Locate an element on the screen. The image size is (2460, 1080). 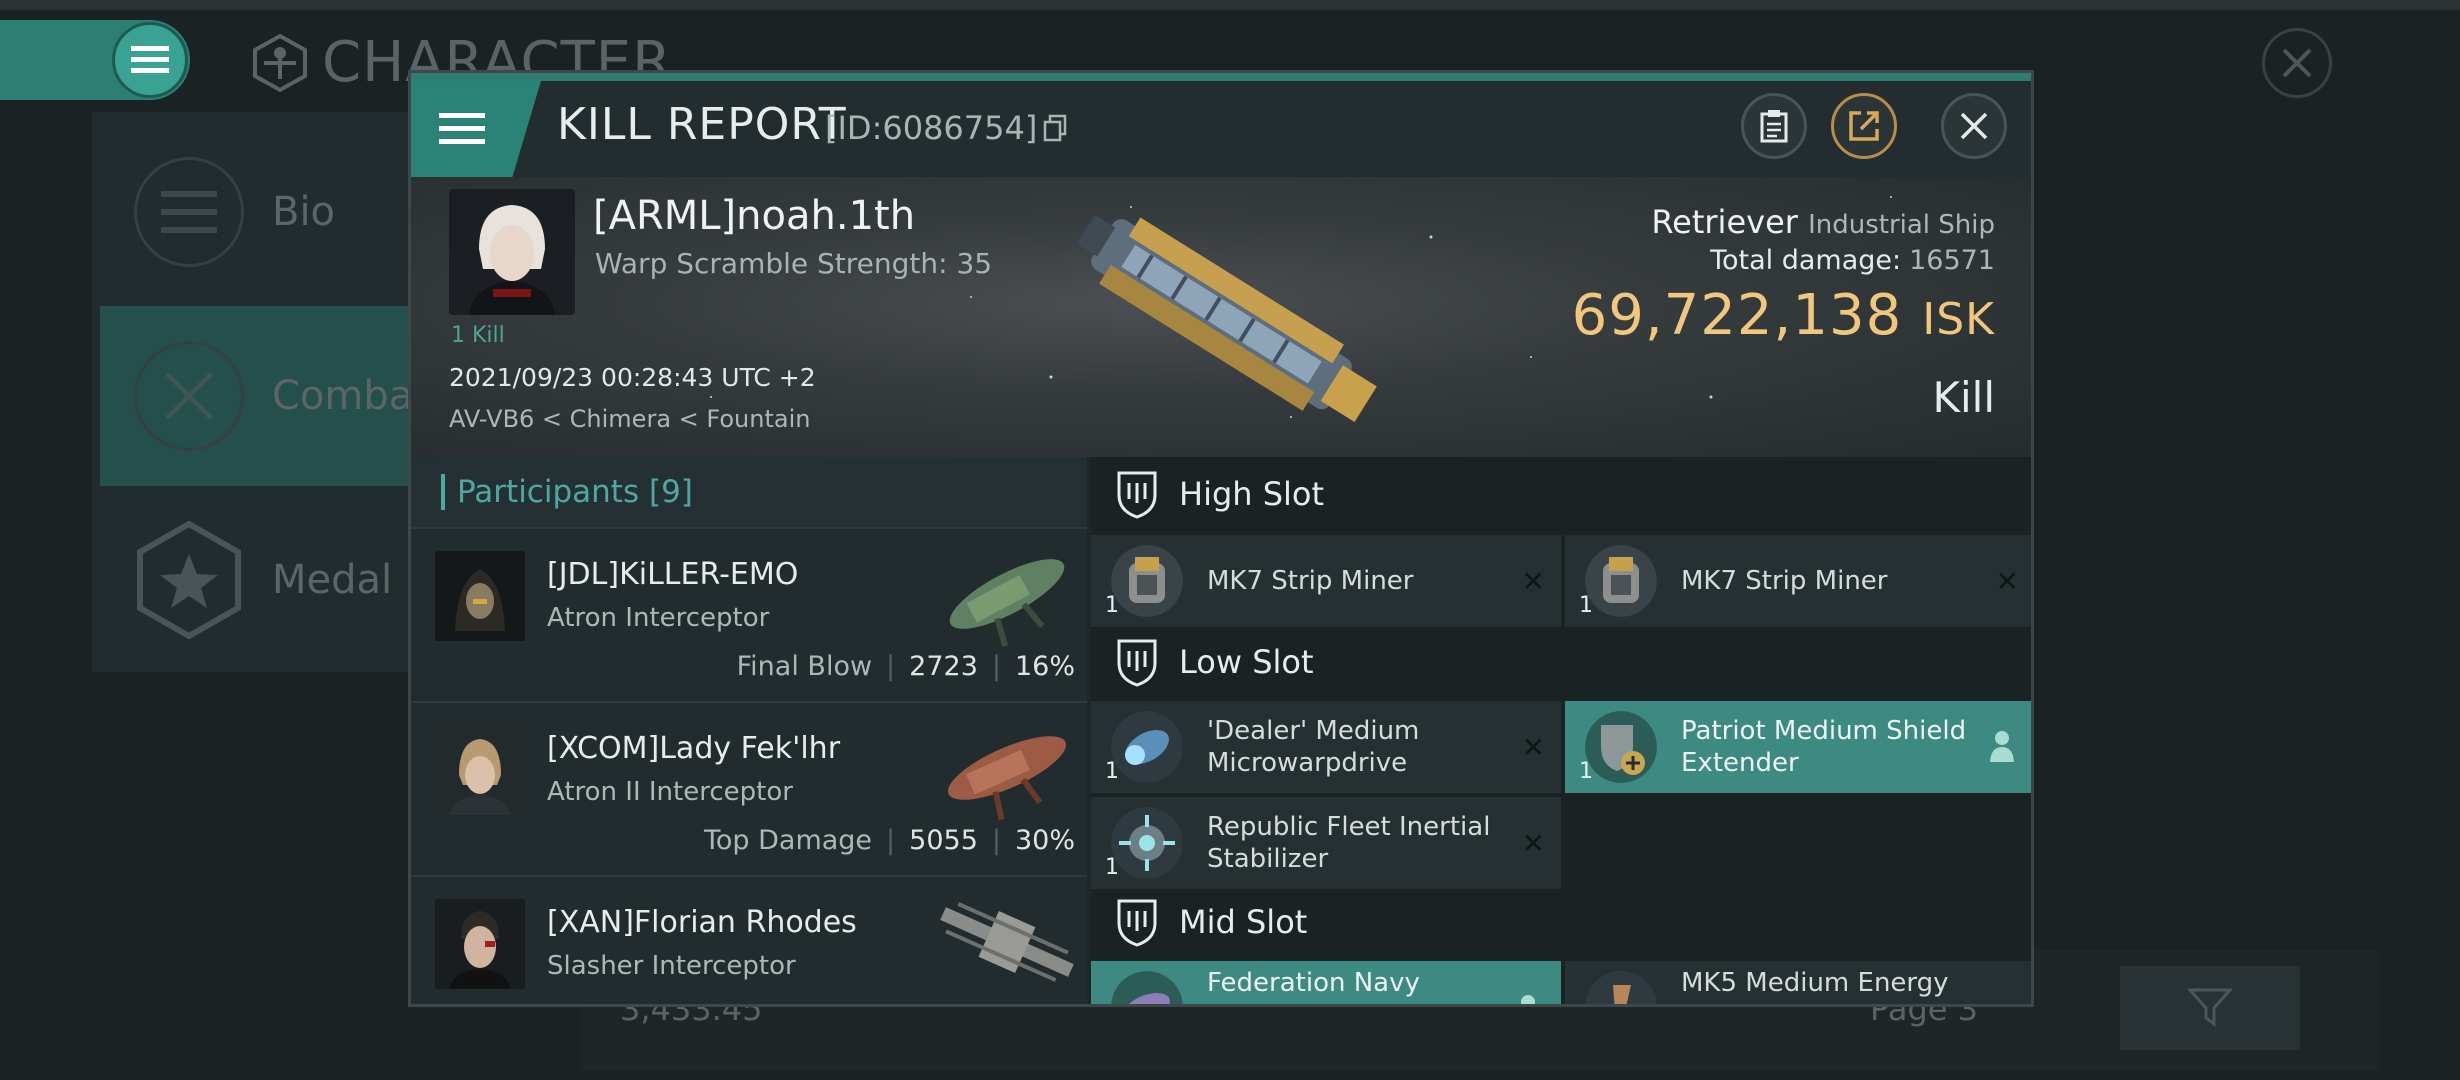
participants-accent-bar is located at coordinates (443, 492).